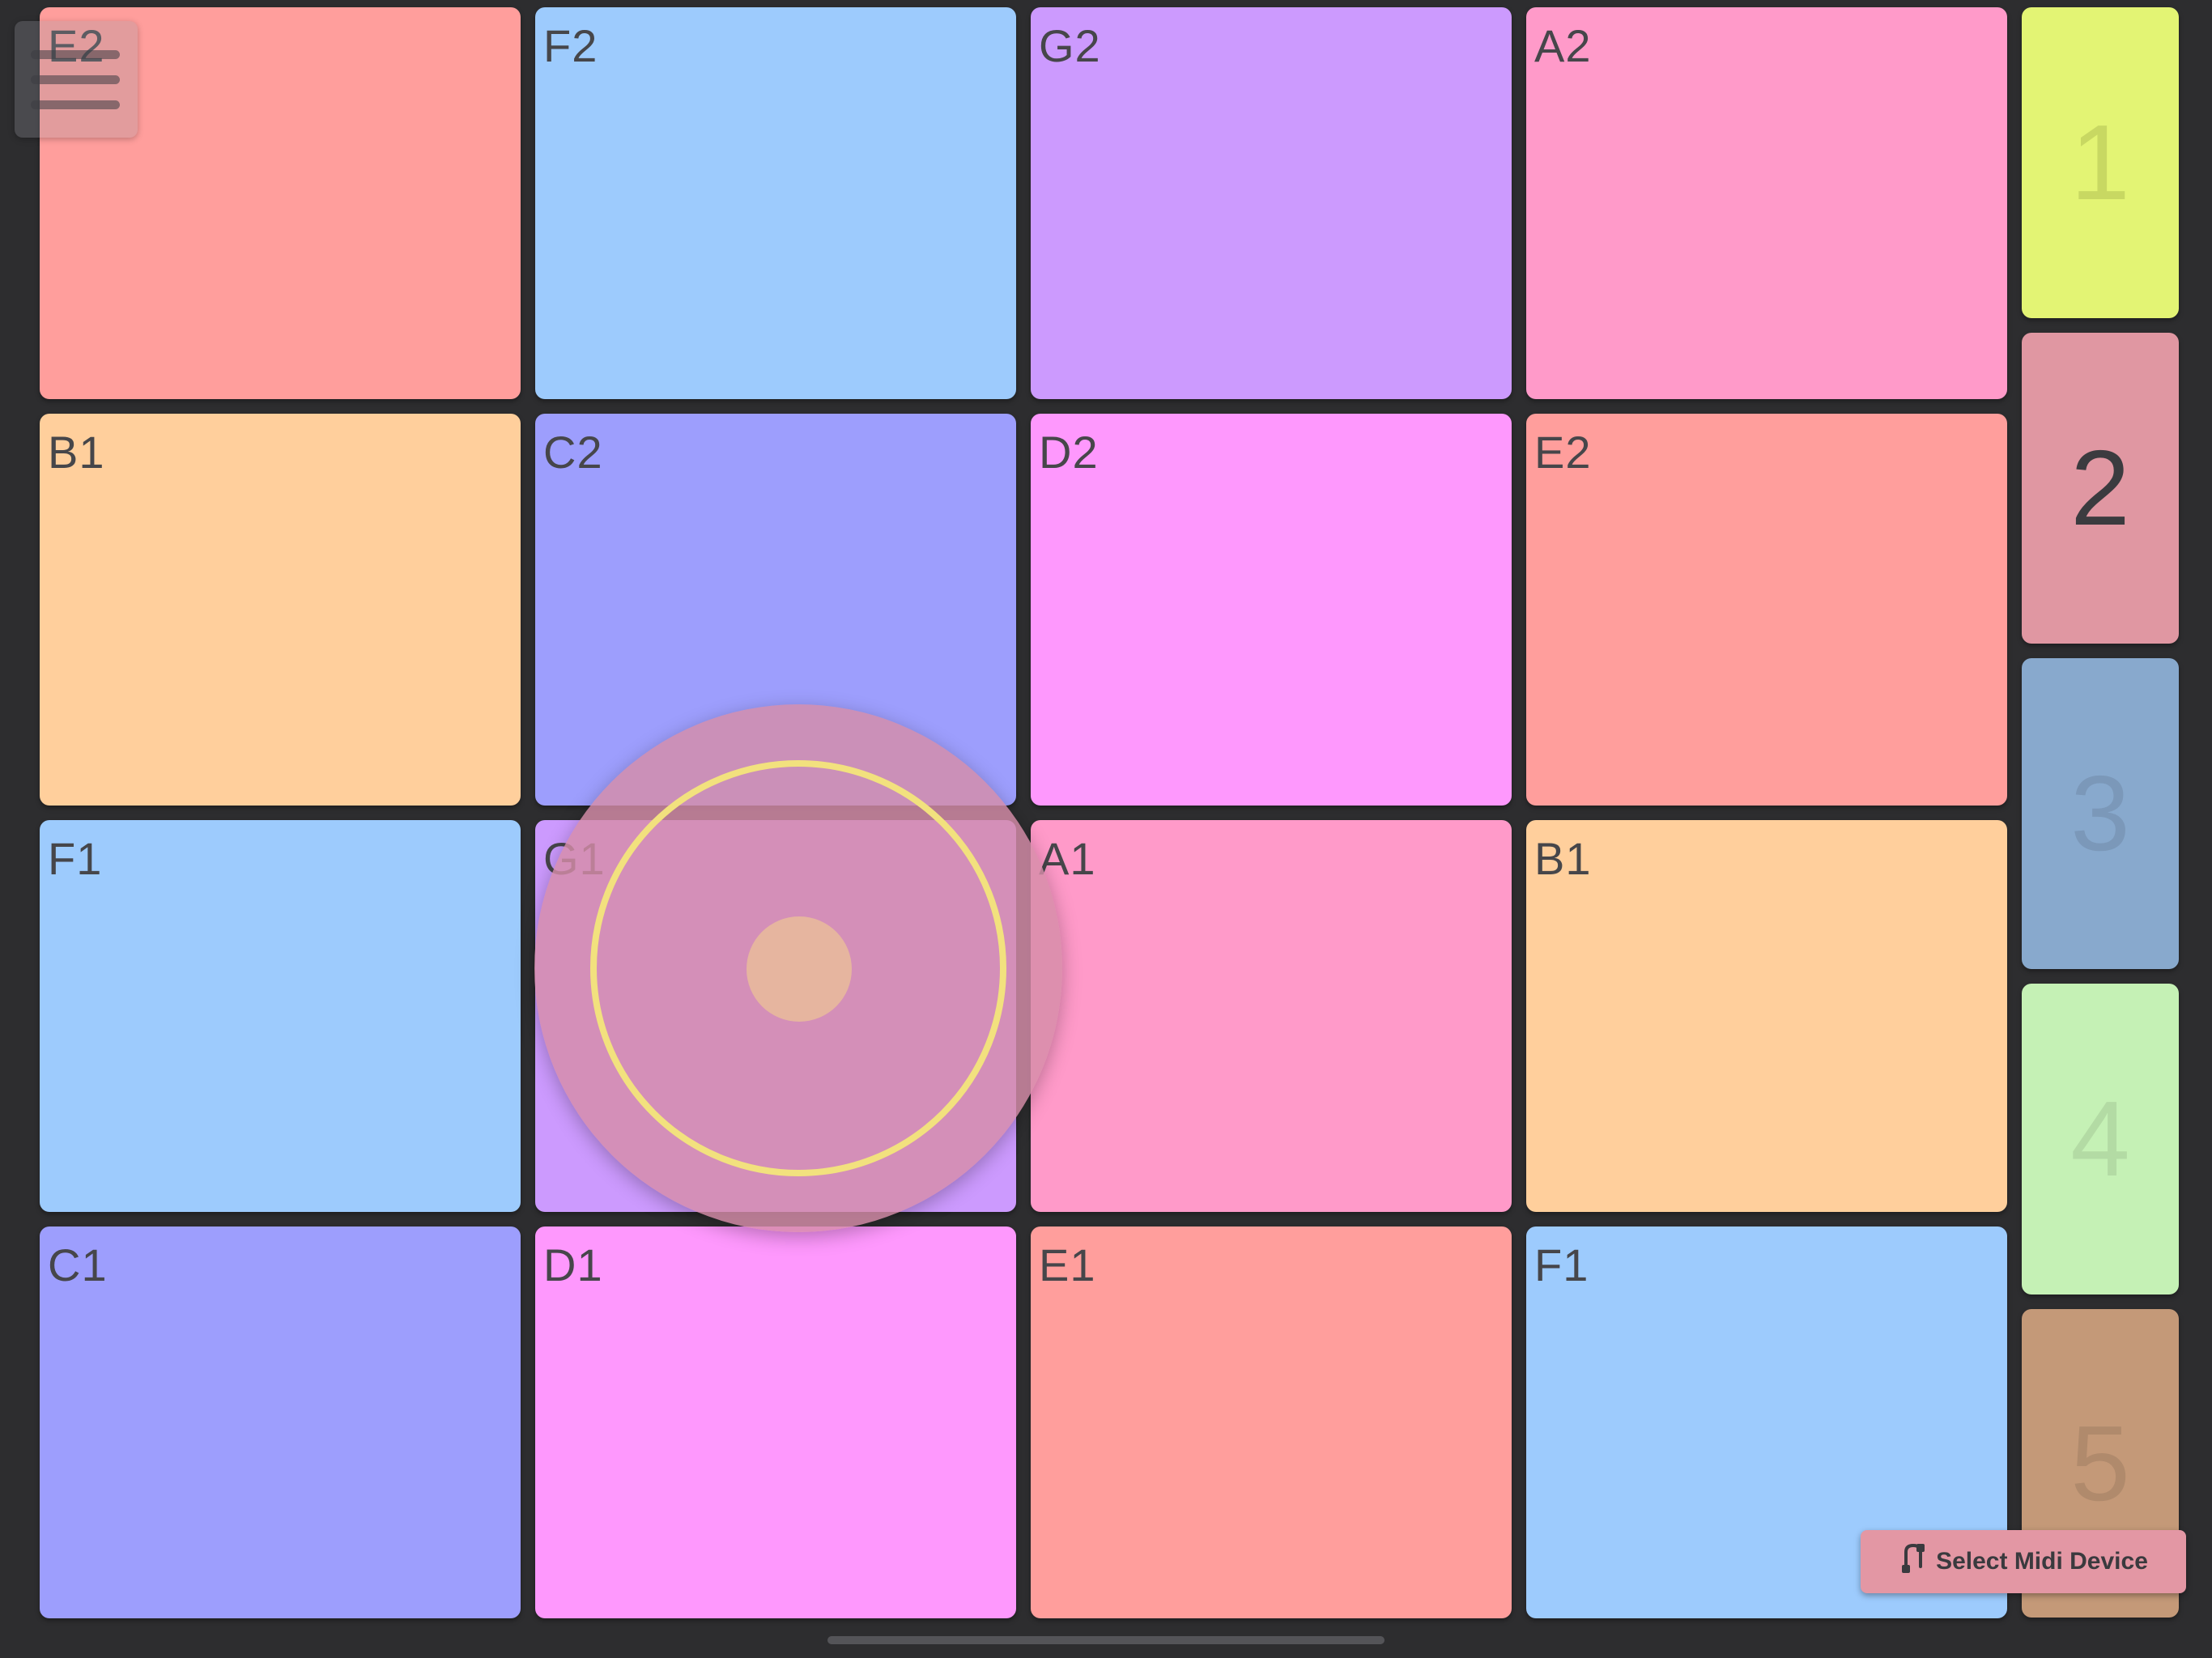  What do you see at coordinates (2042, 1561) in the screenshot?
I see `select-midi-device-label: Select Midi Device` at bounding box center [2042, 1561].